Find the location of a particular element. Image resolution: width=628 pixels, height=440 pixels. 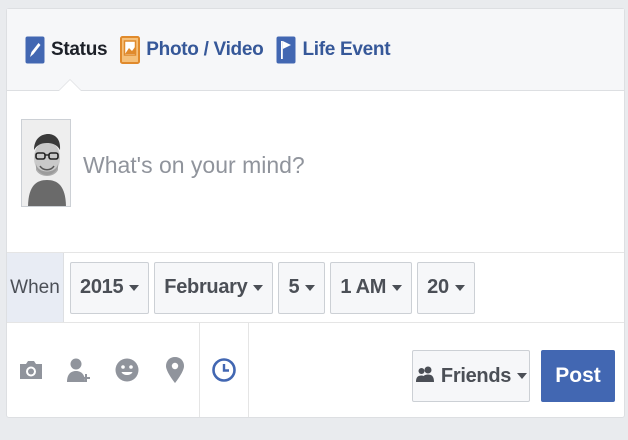

audience-selector-button: Friends is located at coordinates (471, 376).